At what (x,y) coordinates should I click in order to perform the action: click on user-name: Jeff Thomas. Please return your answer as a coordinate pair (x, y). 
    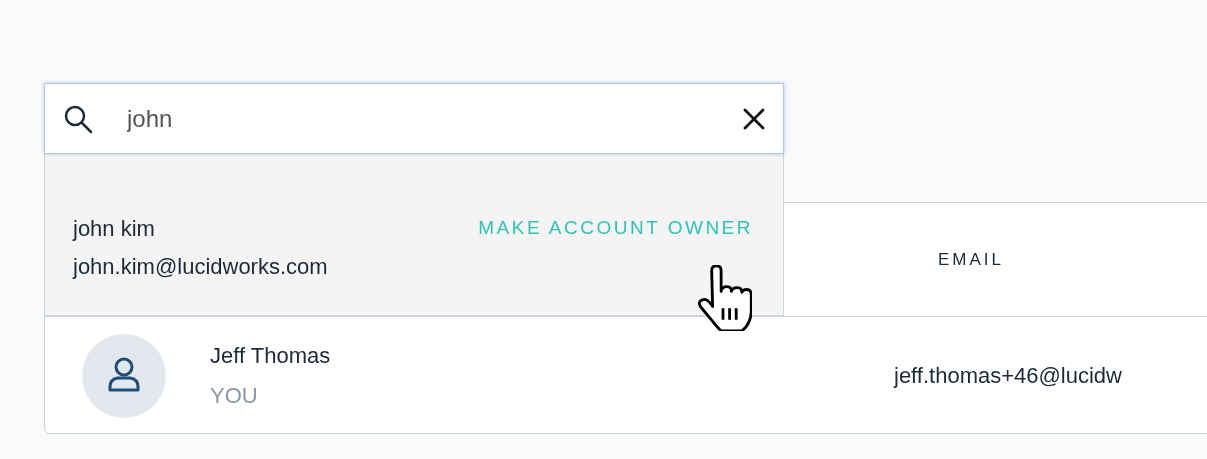
    Looking at the image, I should click on (271, 355).